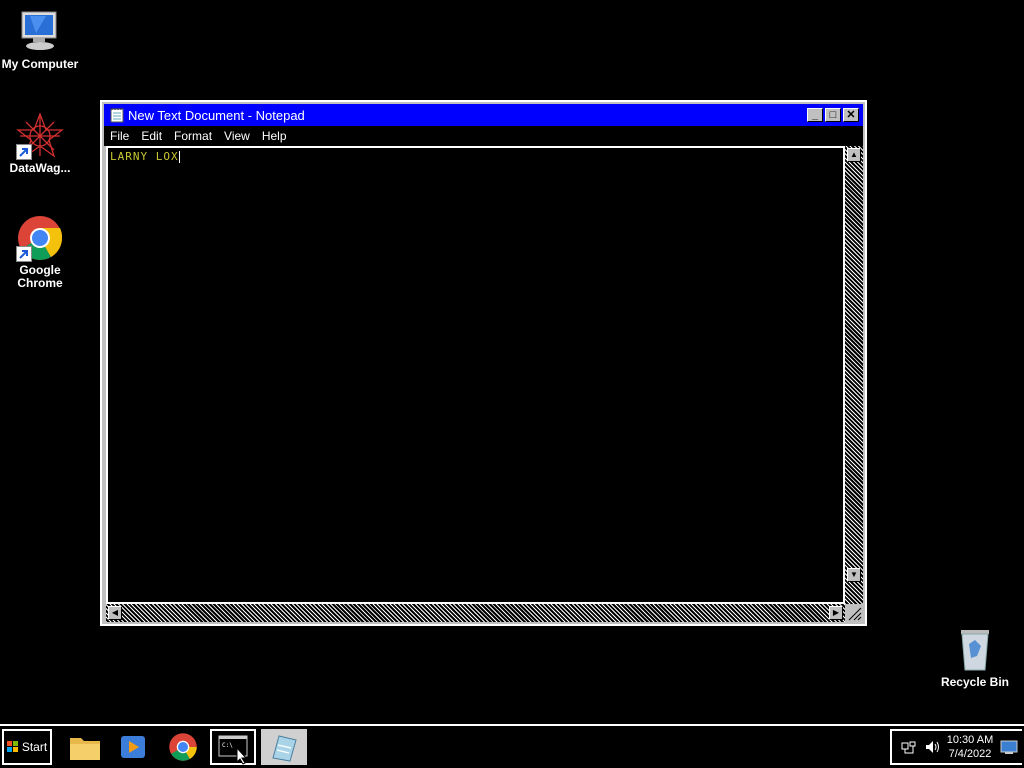  What do you see at coordinates (970, 747) in the screenshot?
I see `clock: 10:30 AM 7/4/2022` at bounding box center [970, 747].